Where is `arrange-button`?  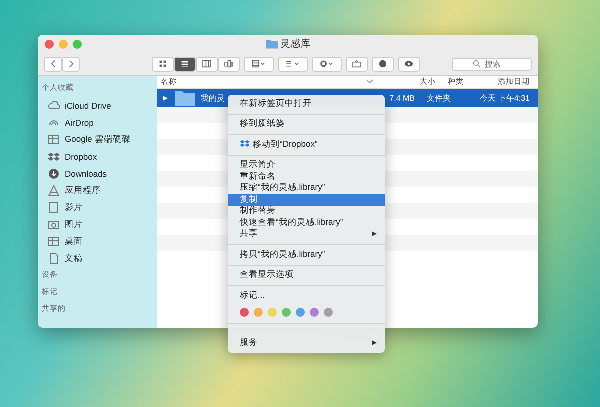 arrange-button is located at coordinates (259, 64).